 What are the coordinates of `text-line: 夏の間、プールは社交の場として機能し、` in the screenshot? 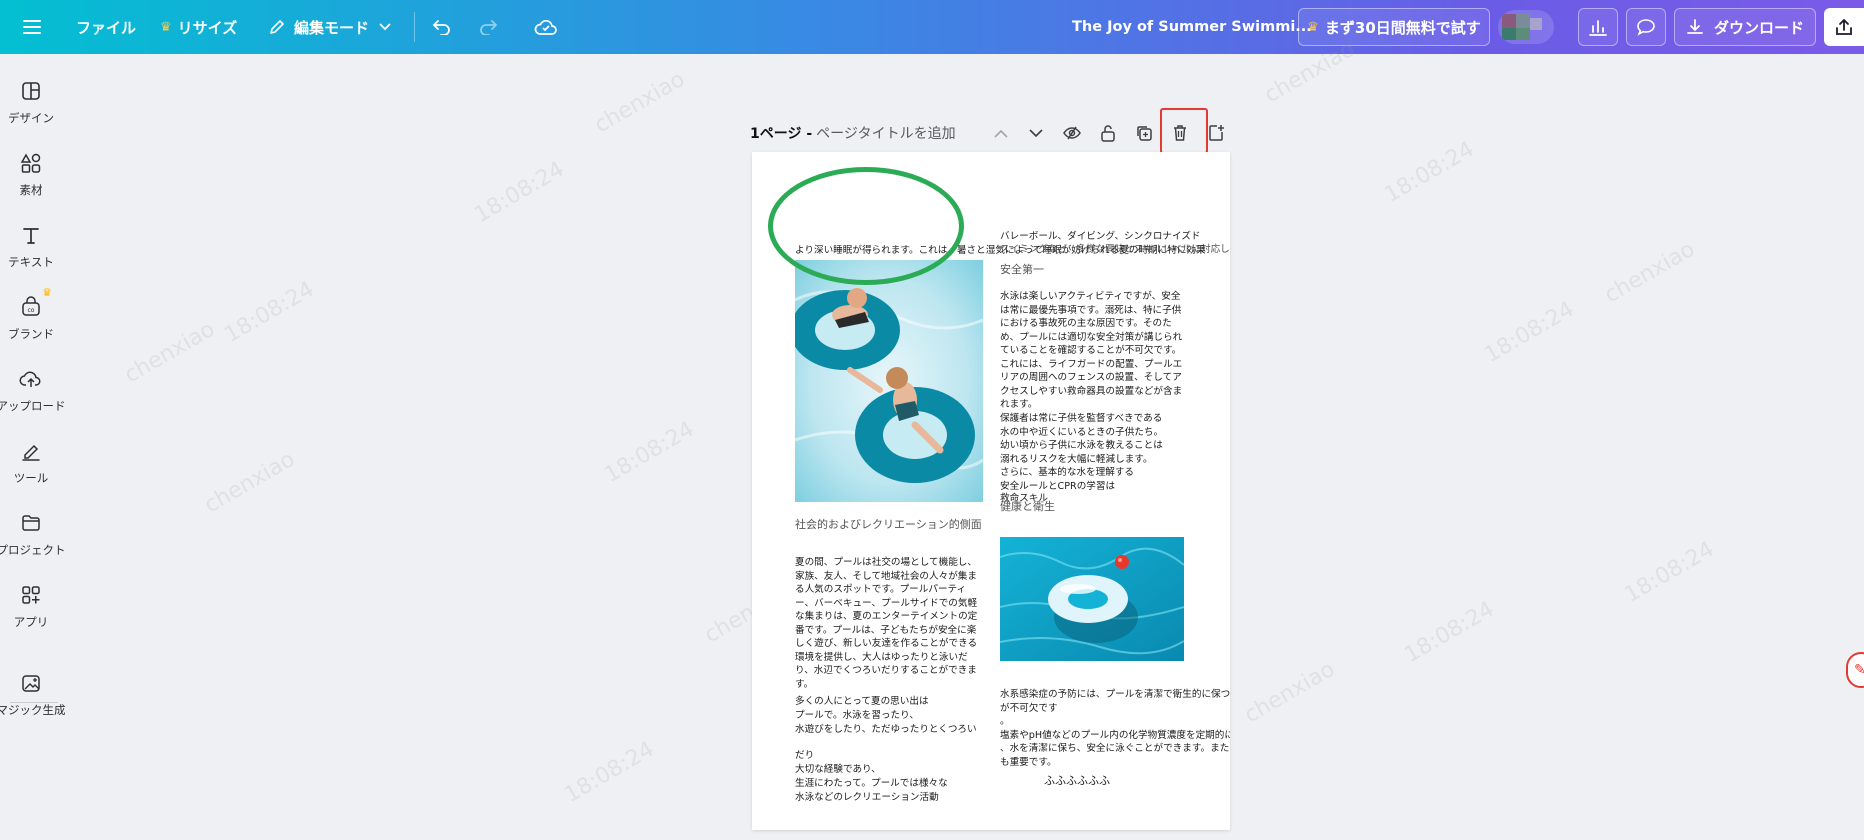 It's located at (886, 562).